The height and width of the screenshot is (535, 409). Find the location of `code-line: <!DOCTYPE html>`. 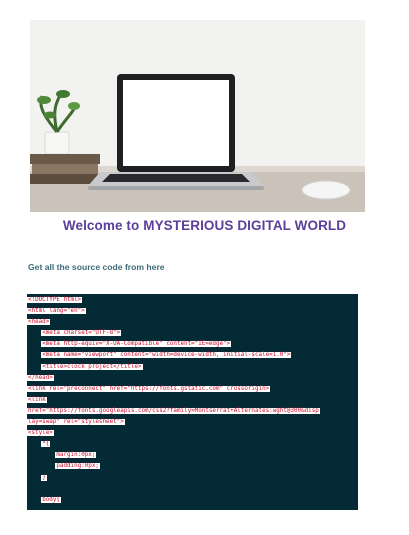

code-line: <!DOCTYPE html> is located at coordinates (192, 300).